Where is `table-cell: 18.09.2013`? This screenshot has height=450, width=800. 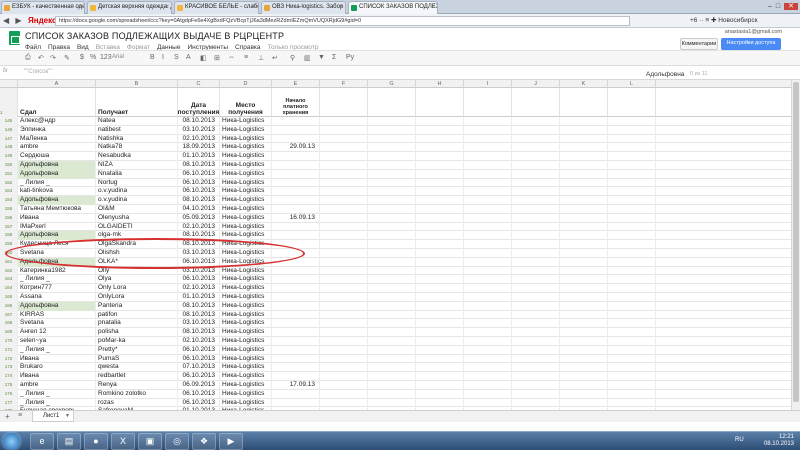
table-cell: 18.09.2013 is located at coordinates (199, 148).